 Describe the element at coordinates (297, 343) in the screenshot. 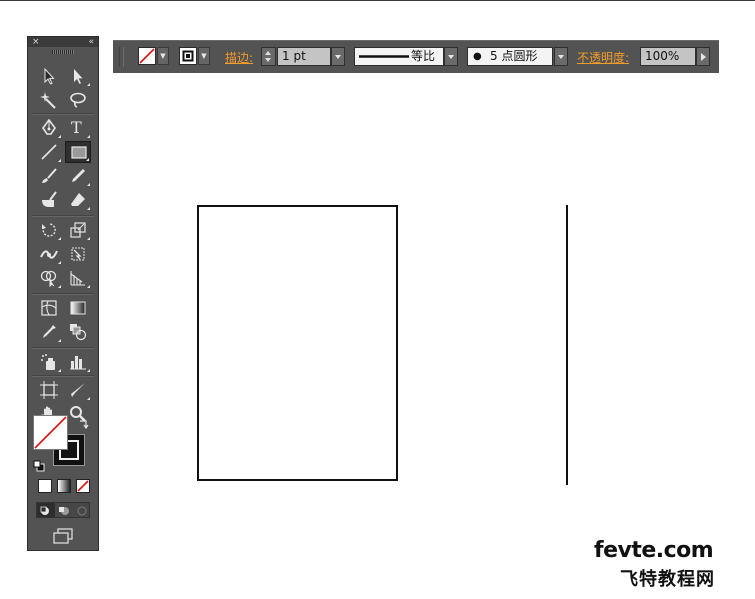

I see `rectangle-shape` at that location.